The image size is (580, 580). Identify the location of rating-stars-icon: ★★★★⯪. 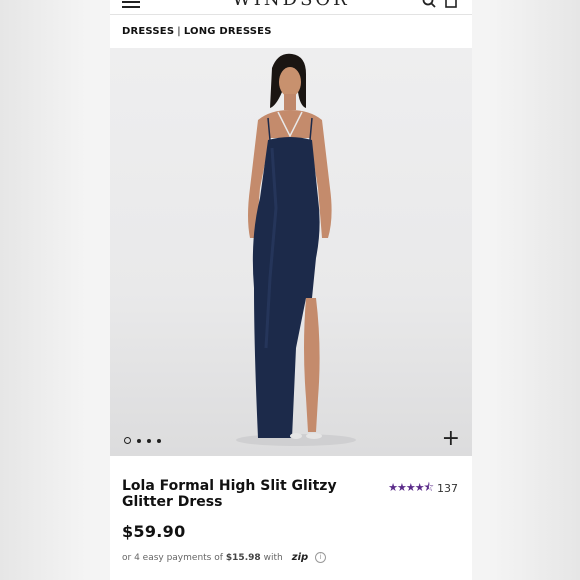
(411, 487).